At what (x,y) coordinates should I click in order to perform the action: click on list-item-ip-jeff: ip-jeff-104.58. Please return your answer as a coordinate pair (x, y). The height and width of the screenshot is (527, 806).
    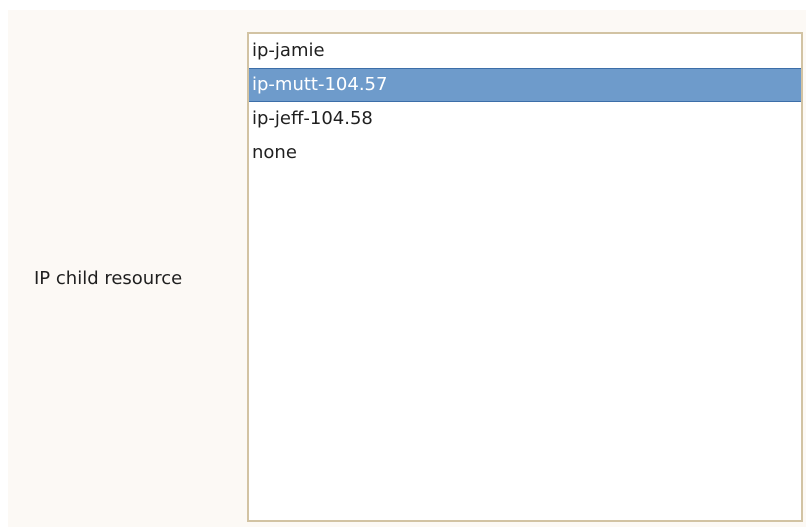
    Looking at the image, I should click on (525, 119).